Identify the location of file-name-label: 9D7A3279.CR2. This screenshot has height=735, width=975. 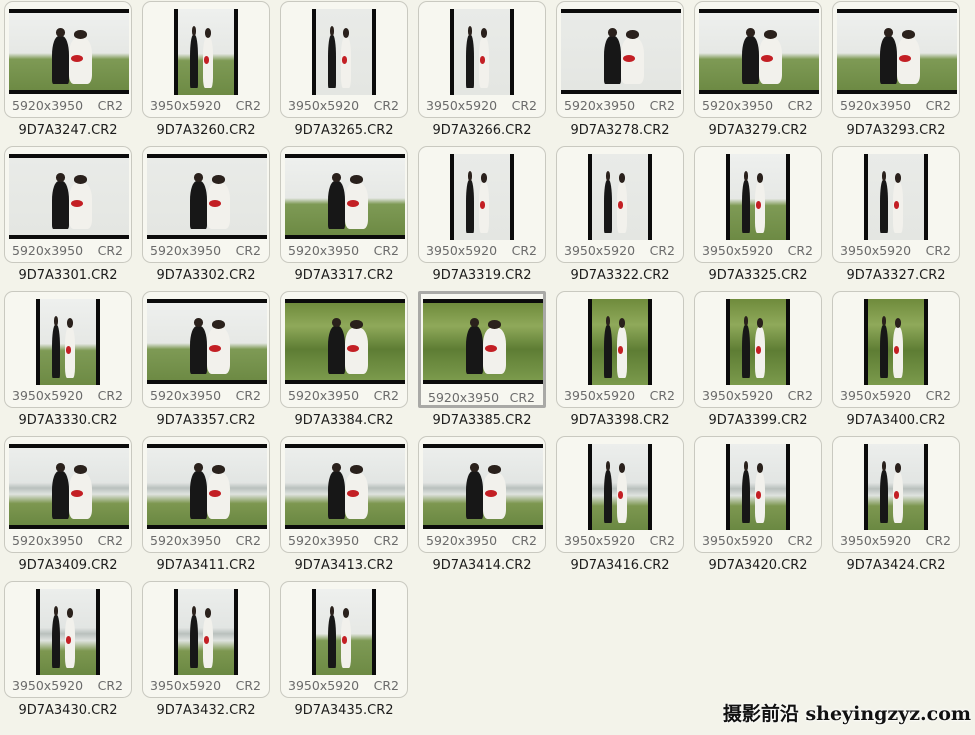
(758, 131).